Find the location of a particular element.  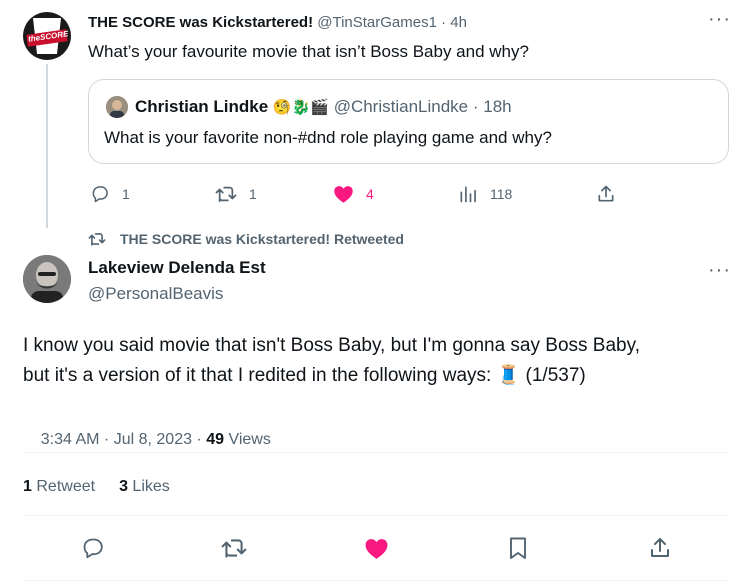

bottom-divider is located at coordinates (376, 580).